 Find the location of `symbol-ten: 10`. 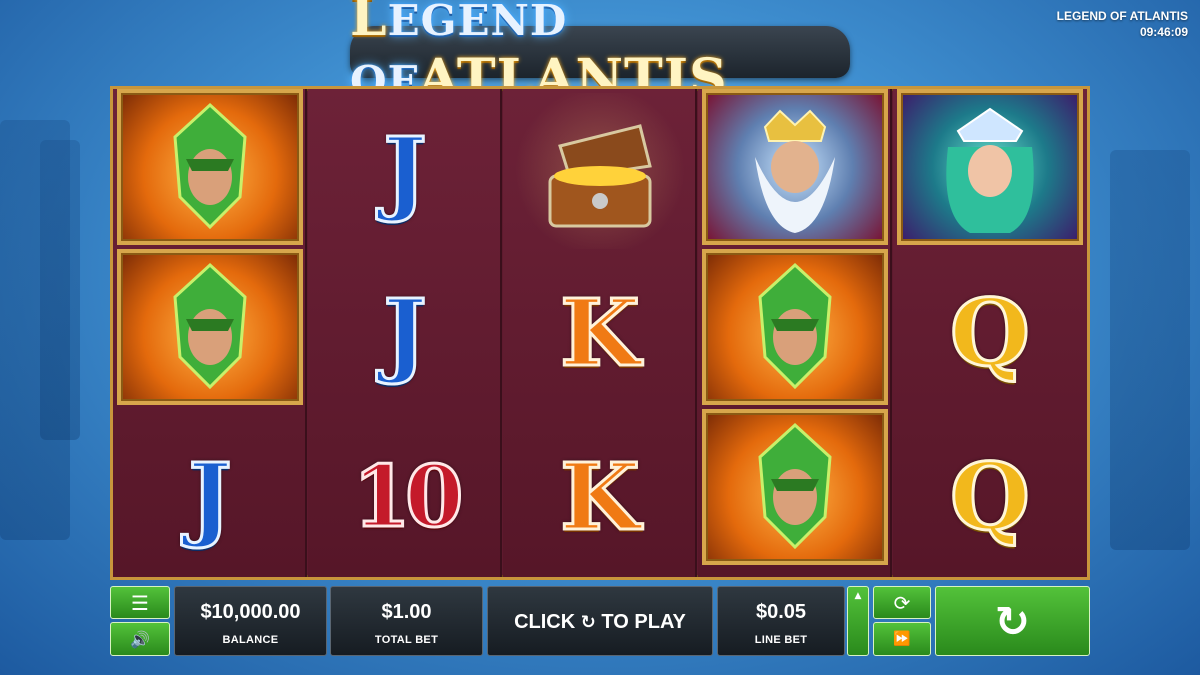

symbol-ten: 10 is located at coordinates (405, 497).